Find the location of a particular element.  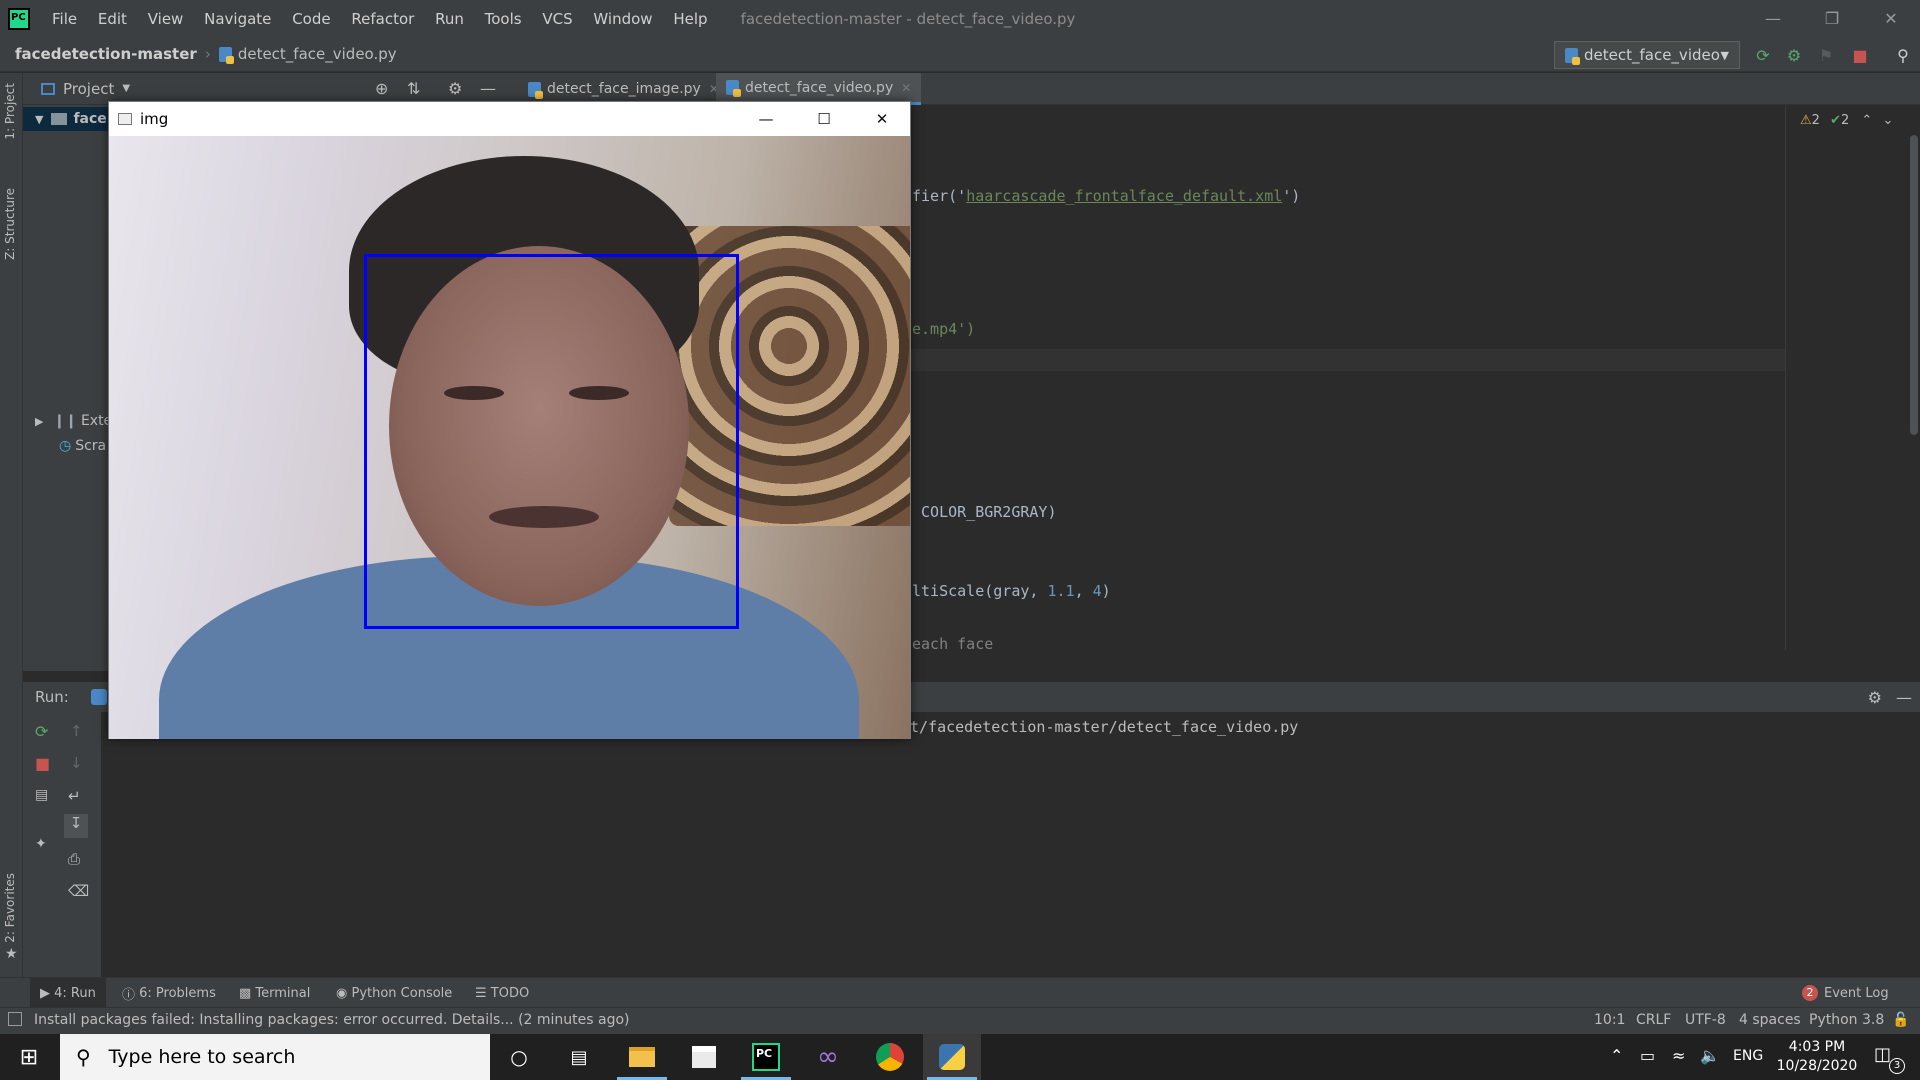

menu-edit: Edit is located at coordinates (112, 19).